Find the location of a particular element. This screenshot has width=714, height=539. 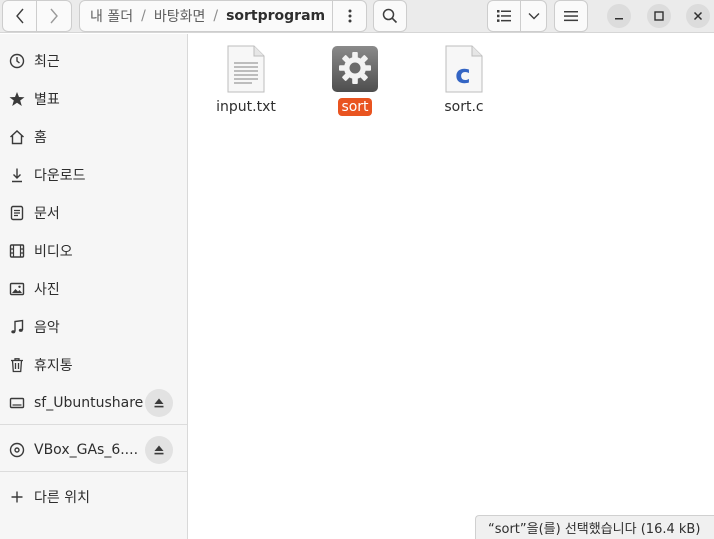

close-button is located at coordinates (698, 16).